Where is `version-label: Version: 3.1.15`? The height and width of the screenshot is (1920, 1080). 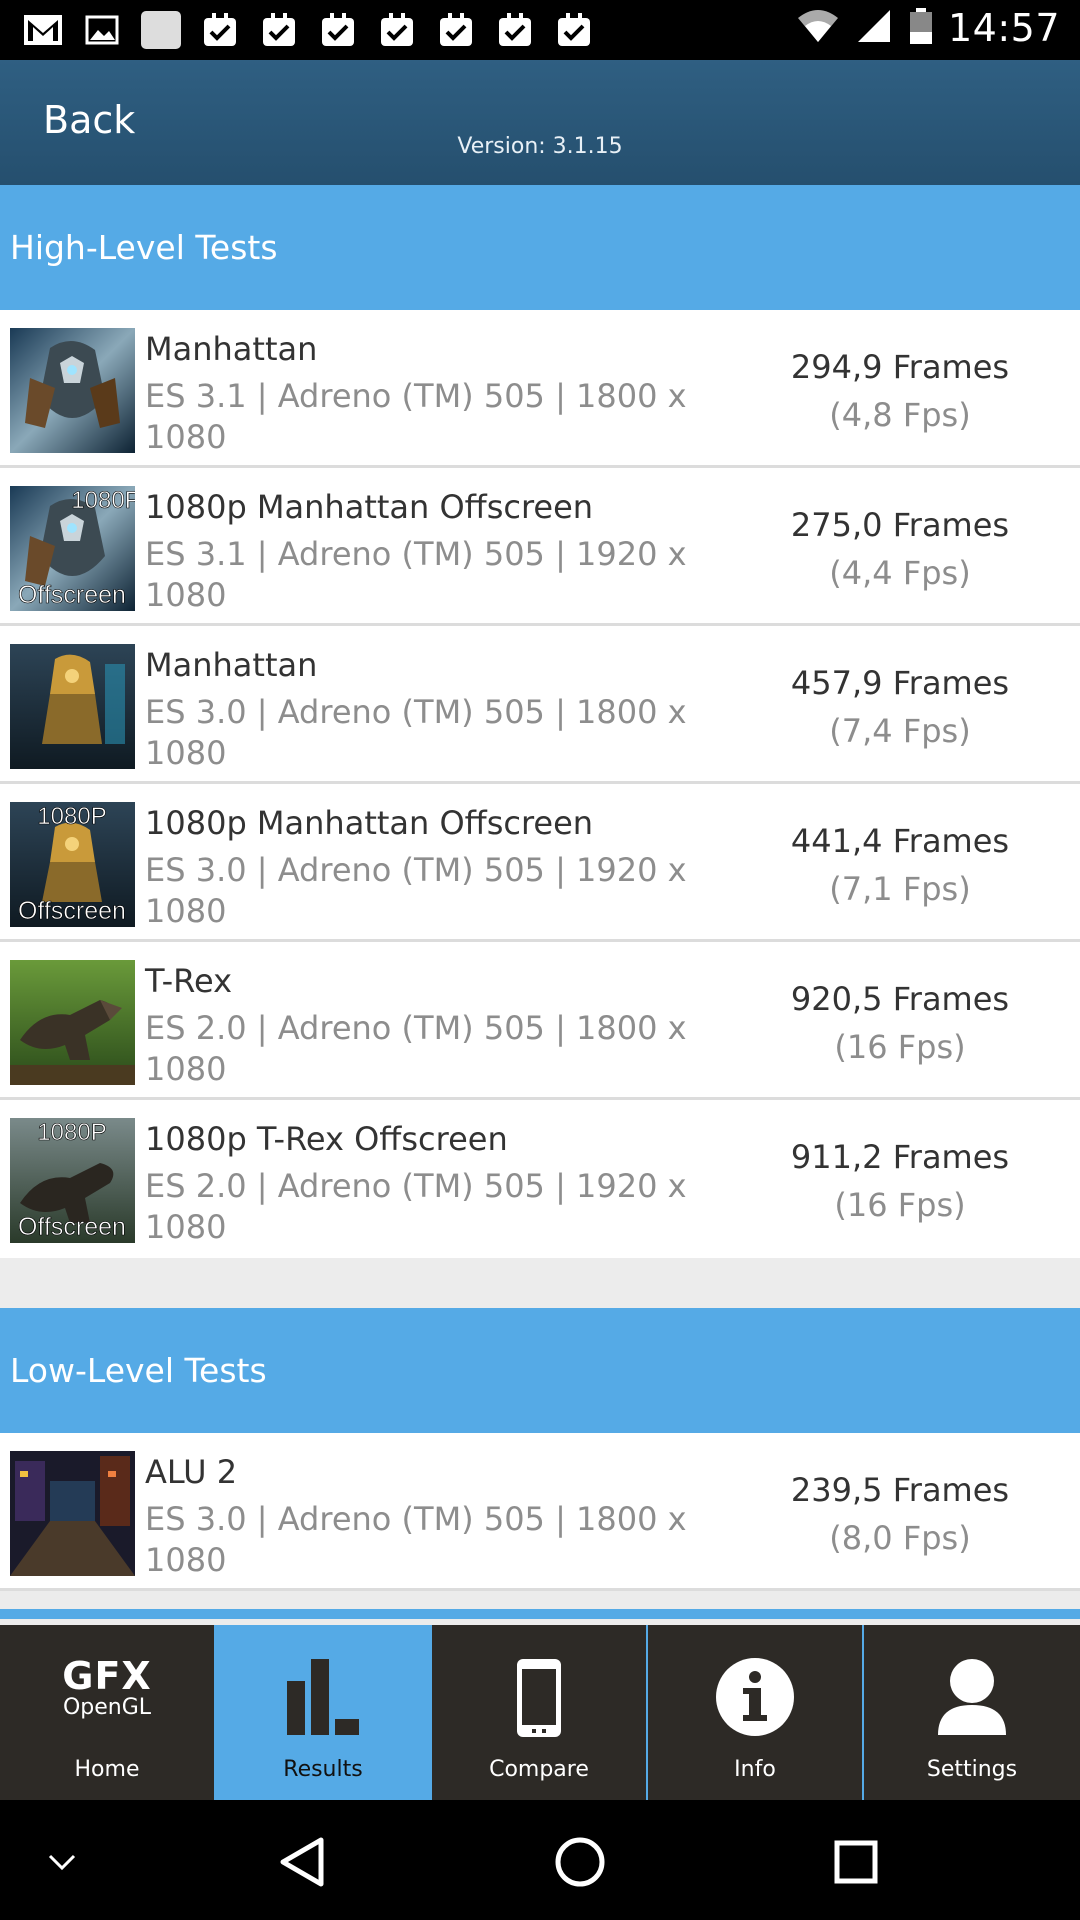
version-label: Version: 3.1.15 is located at coordinates (540, 146).